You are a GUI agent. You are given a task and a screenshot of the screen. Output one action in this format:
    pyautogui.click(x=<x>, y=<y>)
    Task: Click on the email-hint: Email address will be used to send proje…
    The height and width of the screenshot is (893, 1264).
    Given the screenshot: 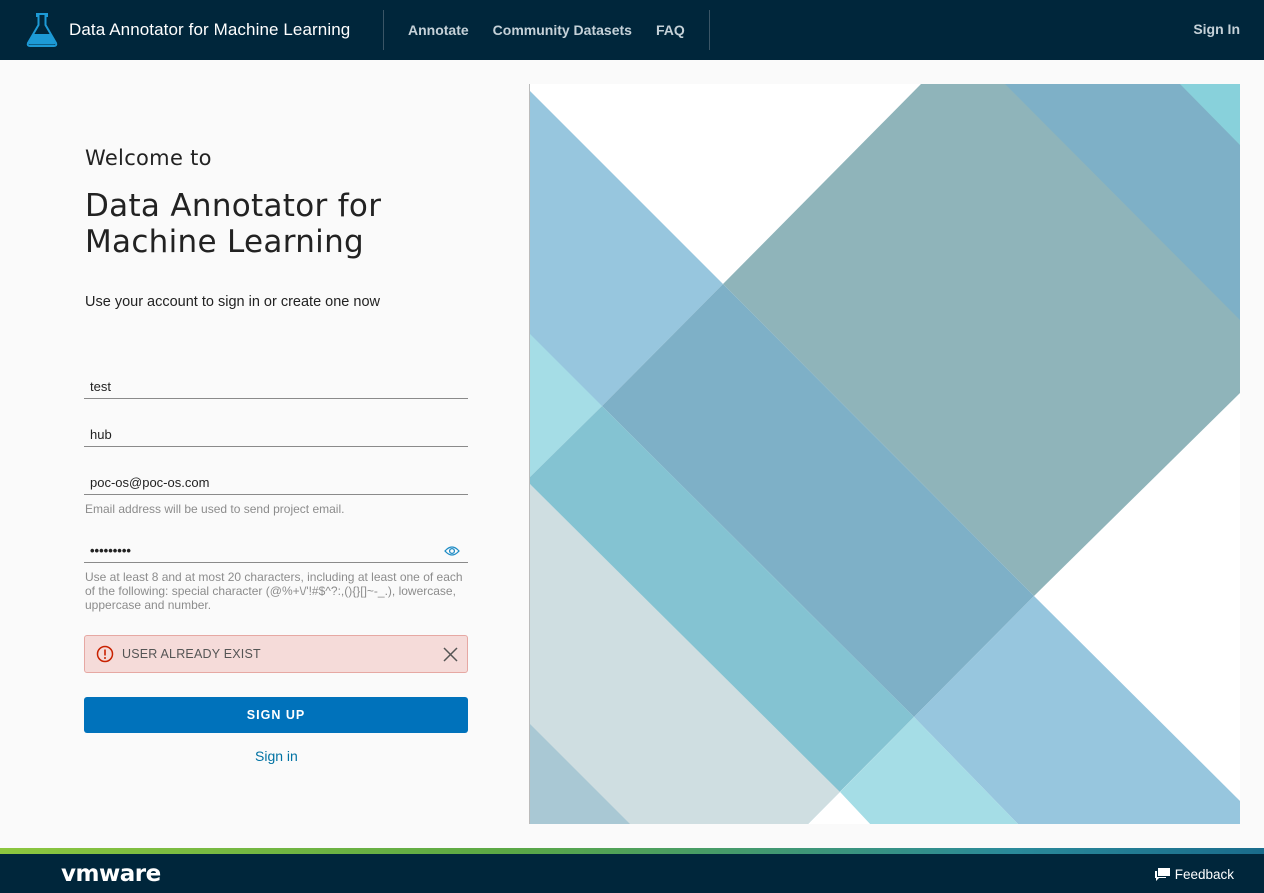 What is the action you would take?
    pyautogui.click(x=215, y=509)
    